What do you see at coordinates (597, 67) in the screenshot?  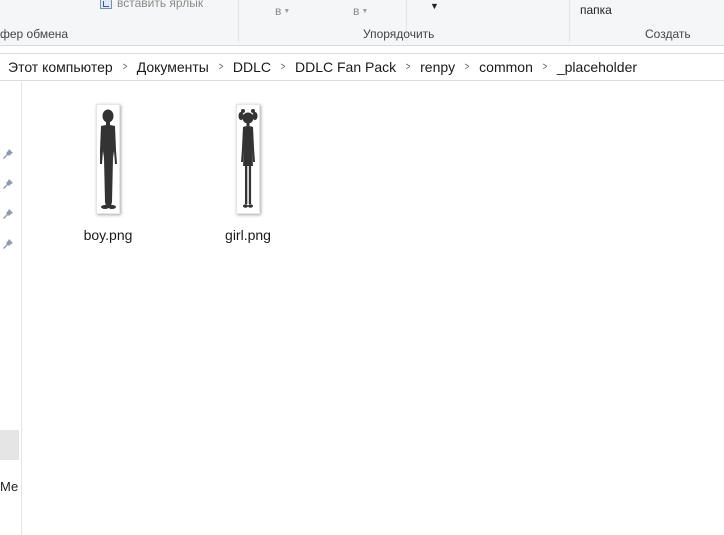 I see `breadcrumb-placeholder: _placeholder` at bounding box center [597, 67].